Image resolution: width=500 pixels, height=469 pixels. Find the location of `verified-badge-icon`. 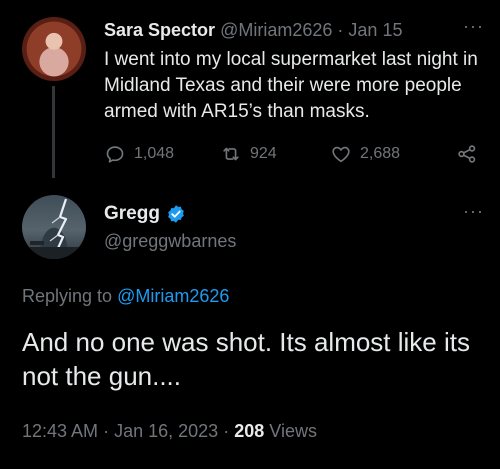

verified-badge-icon is located at coordinates (176, 214).